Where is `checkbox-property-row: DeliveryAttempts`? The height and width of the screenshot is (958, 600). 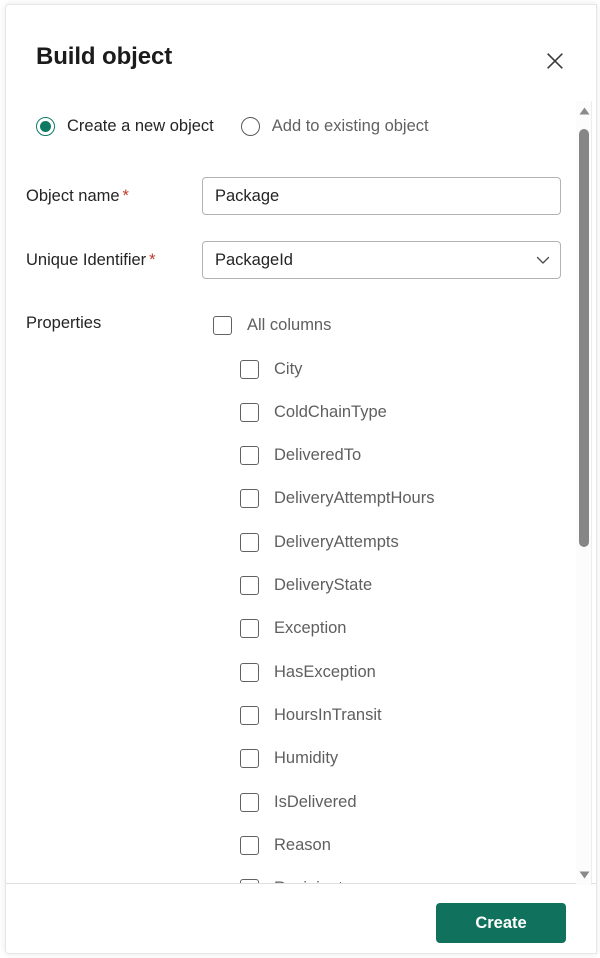
checkbox-property-row: DeliveryAttempts is located at coordinates (319, 542).